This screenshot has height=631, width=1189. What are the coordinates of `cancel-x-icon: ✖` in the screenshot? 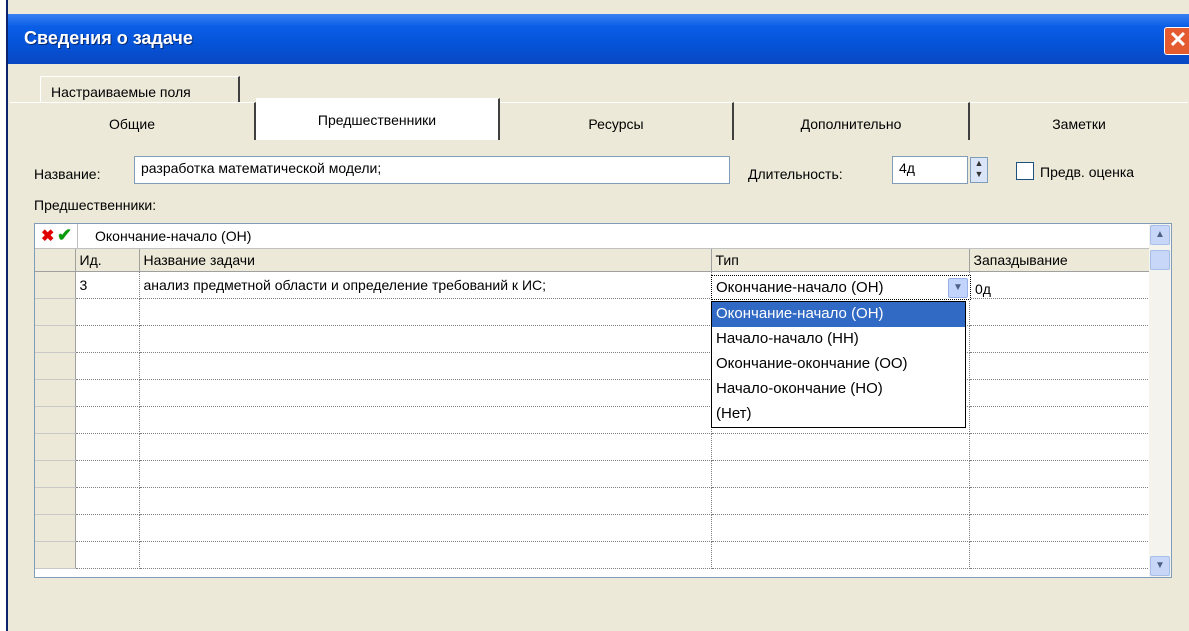 It's located at (47, 236).